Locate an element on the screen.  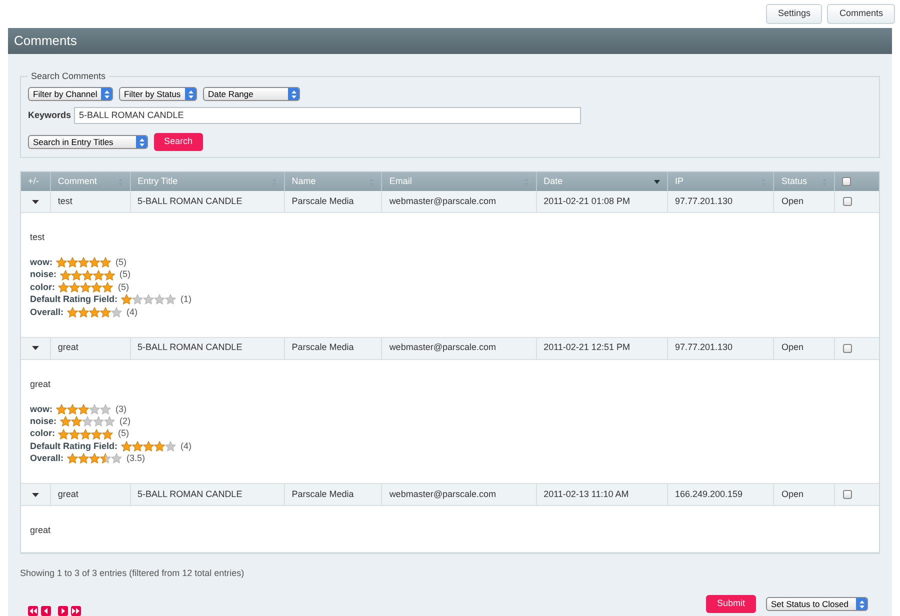
first-page-button is located at coordinates (33, 611).